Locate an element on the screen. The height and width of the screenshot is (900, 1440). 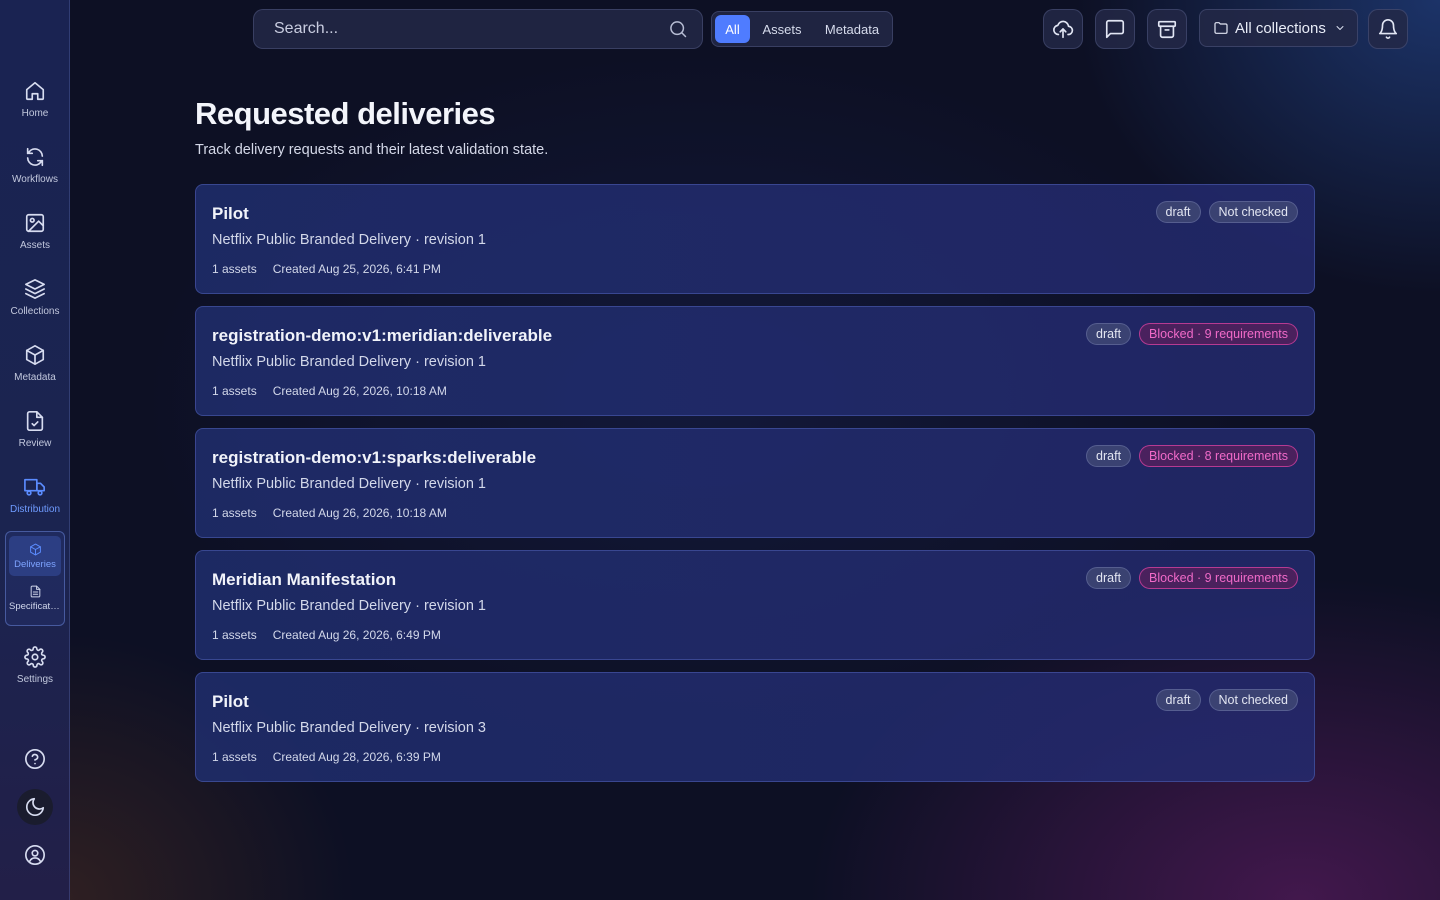
help-circle-icon is located at coordinates (35, 759).